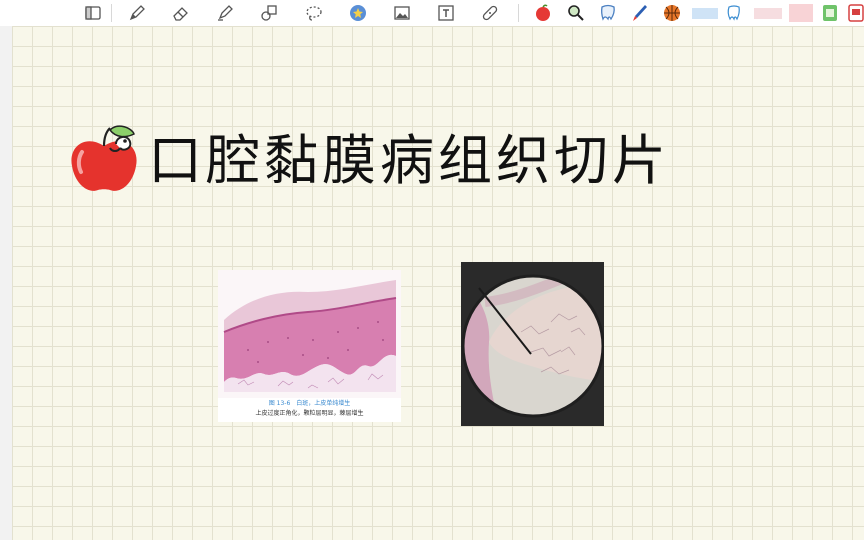  I want to click on apple-sticker-icon, so click(543, 13).